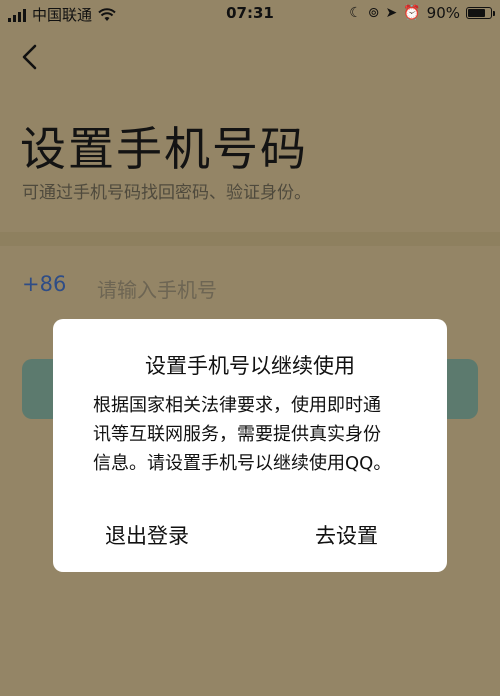 The image size is (500, 696). What do you see at coordinates (250, 14) in the screenshot?
I see `status-bar: 中国联通 07:31 ☾ ⊚ ➤ ⏰ 90%` at bounding box center [250, 14].